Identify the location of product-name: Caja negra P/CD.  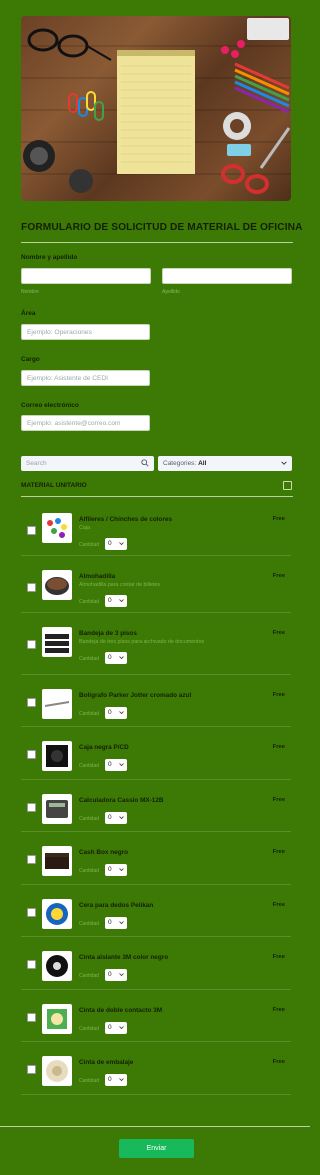
(104, 747).